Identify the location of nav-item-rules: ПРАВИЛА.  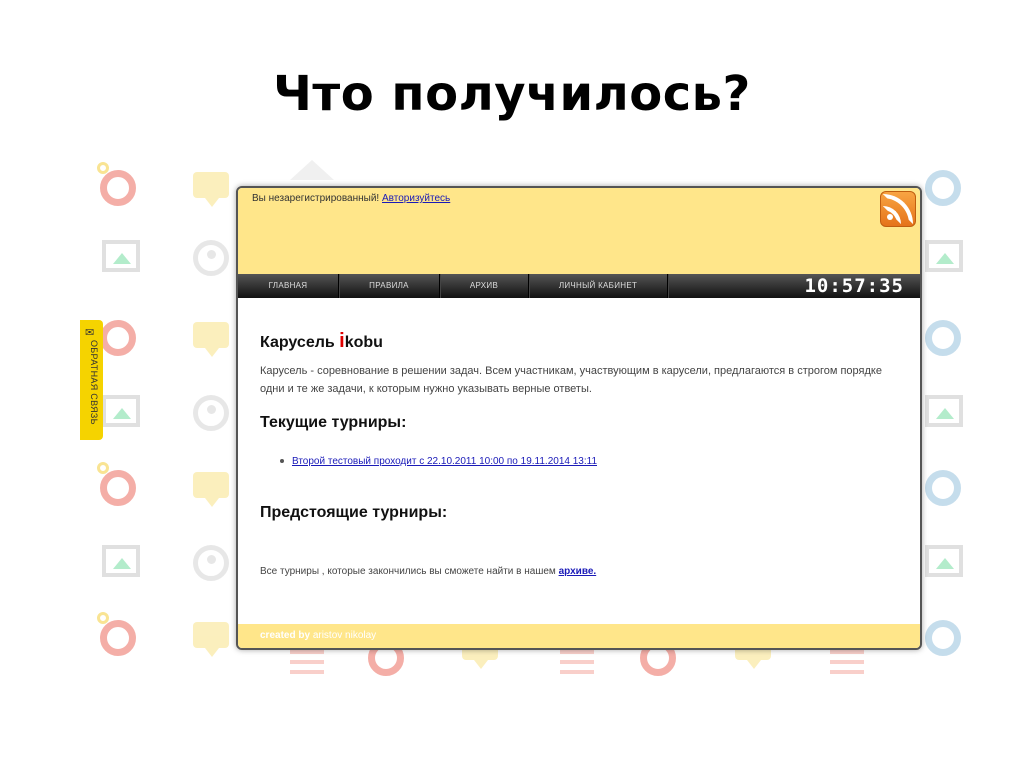
(389, 286).